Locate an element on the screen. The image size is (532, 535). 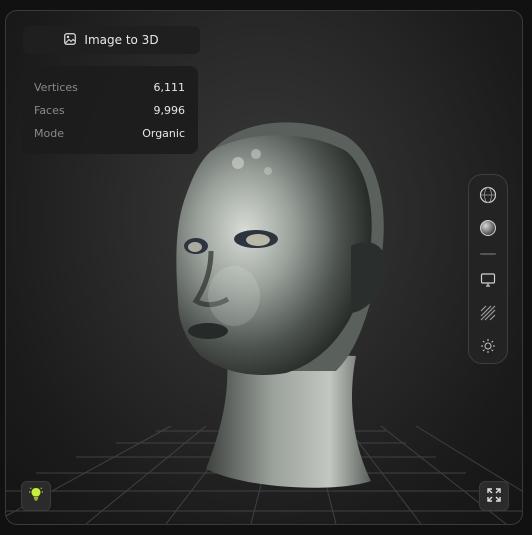
image-to-3d-tab: Image to 3D is located at coordinates (111, 40).